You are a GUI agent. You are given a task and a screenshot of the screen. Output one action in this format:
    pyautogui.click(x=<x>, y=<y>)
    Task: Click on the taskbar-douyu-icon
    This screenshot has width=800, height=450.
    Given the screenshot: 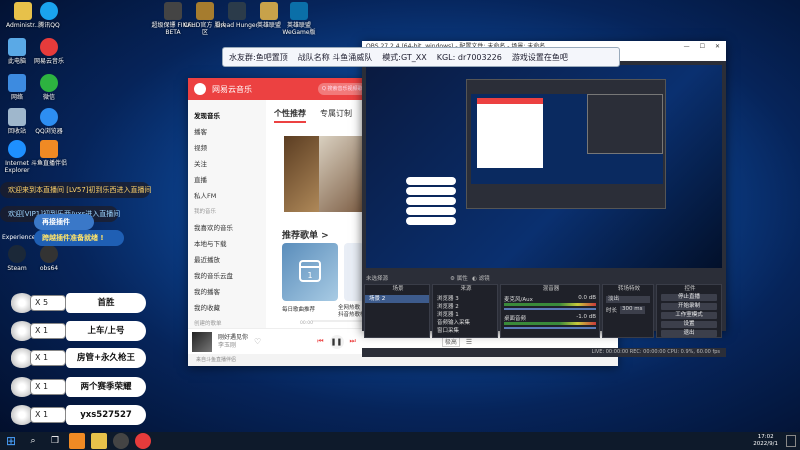 What is the action you would take?
    pyautogui.click(x=77, y=441)
    